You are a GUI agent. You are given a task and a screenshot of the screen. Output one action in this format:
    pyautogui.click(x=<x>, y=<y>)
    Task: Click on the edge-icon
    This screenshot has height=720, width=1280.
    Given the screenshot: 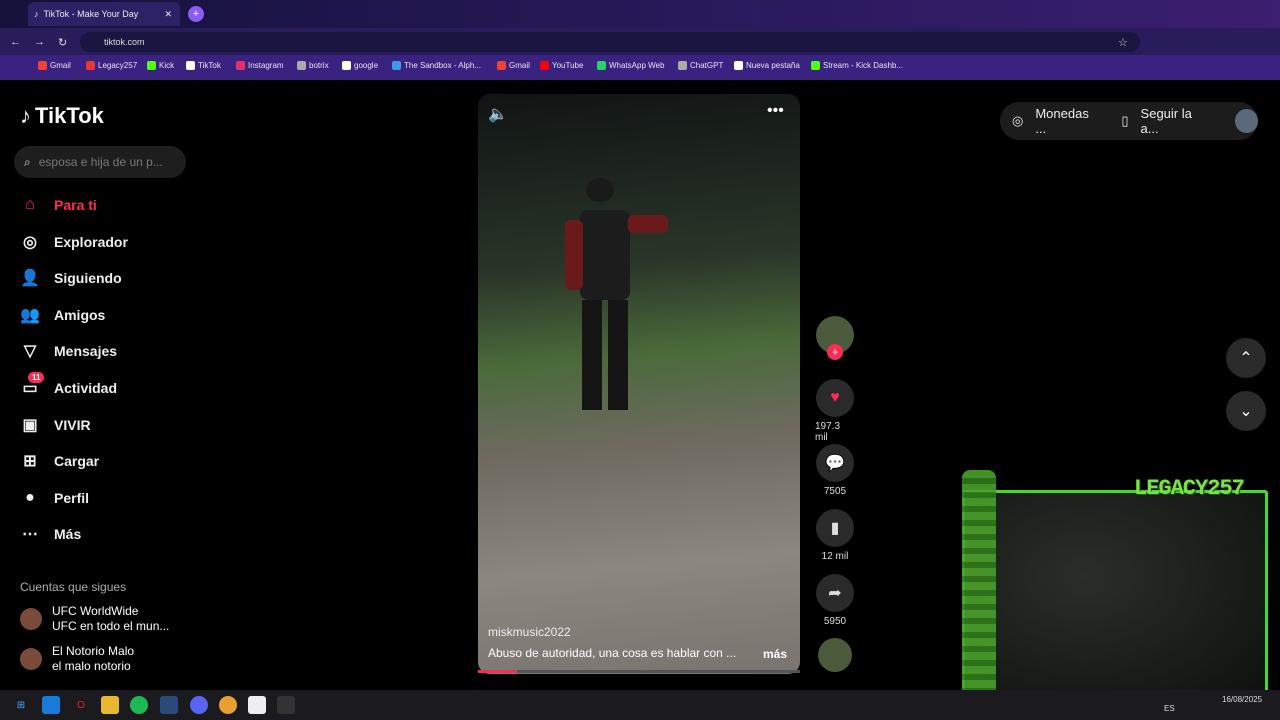 What is the action you would take?
    pyautogui.click(x=51, y=705)
    